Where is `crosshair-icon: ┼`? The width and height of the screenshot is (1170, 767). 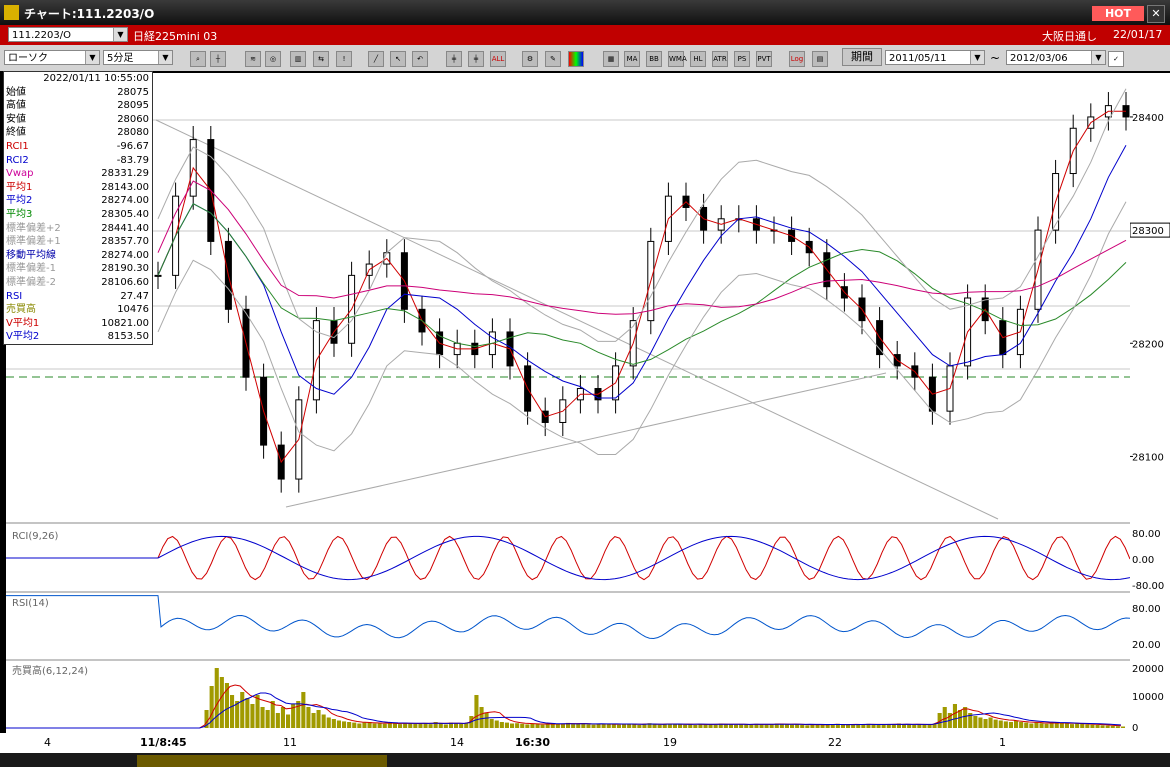
crosshair-icon: ┼ is located at coordinates (218, 59).